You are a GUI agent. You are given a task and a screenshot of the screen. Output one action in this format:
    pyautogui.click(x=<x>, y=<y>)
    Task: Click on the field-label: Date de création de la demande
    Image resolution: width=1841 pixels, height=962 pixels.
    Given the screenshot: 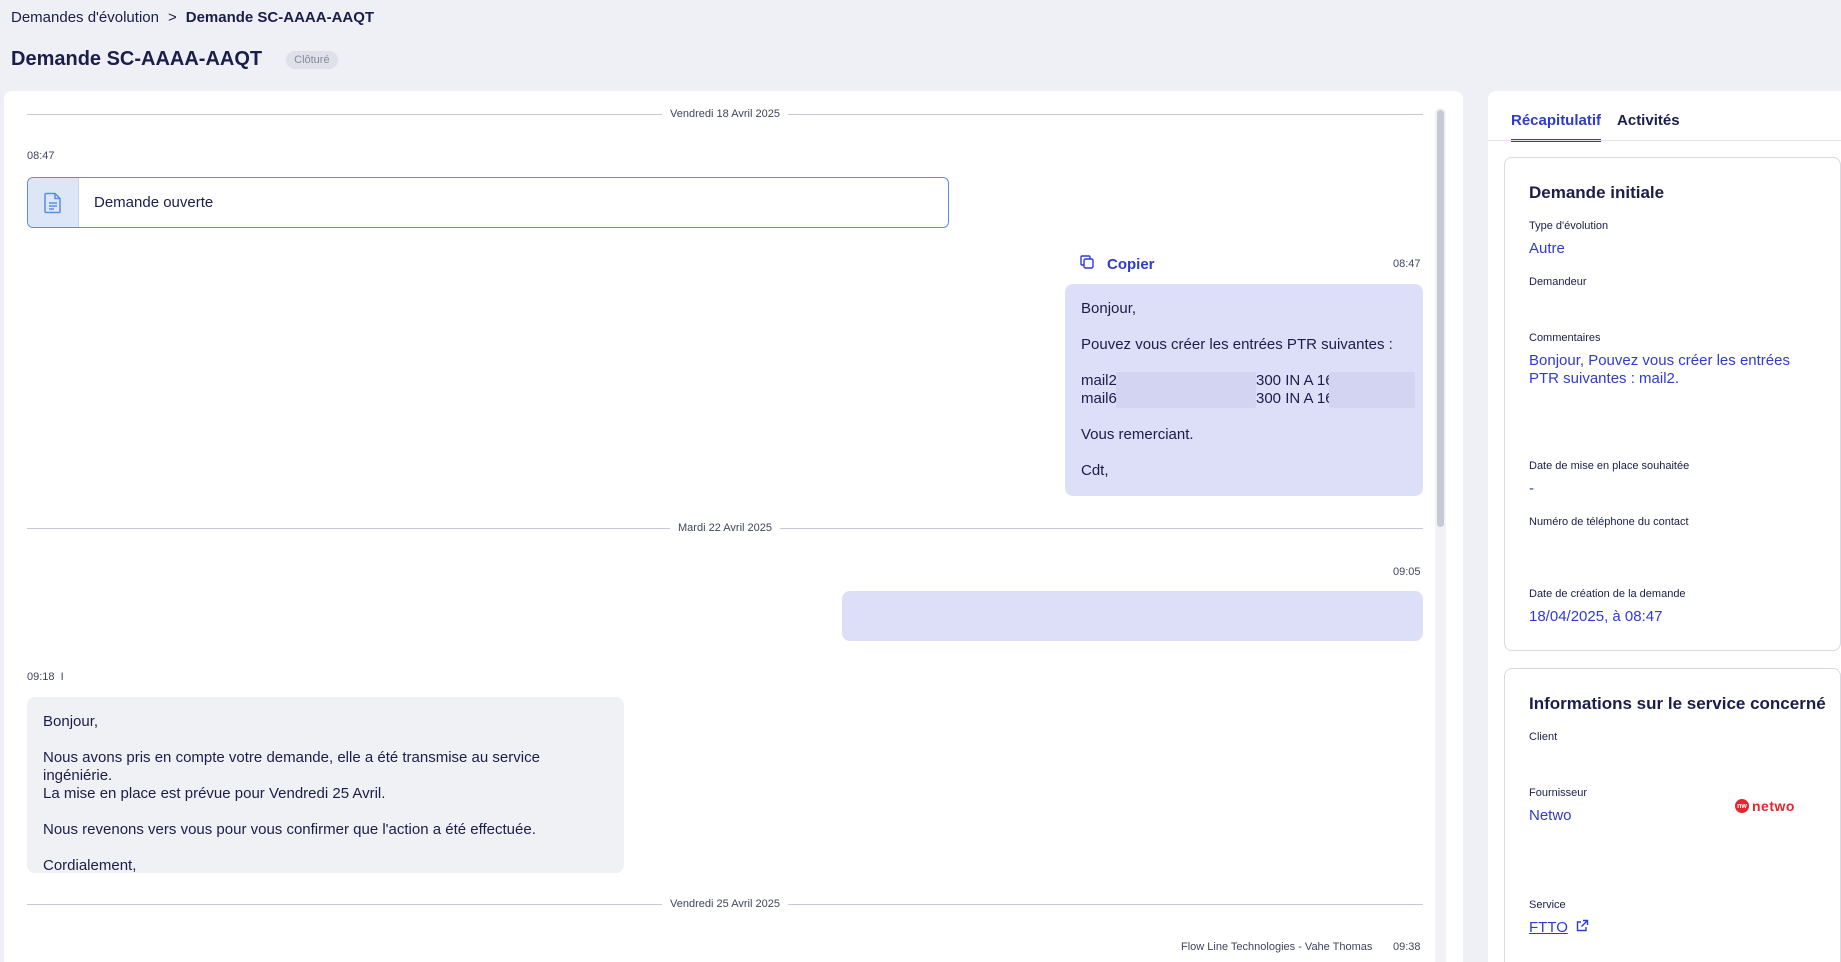 What is the action you would take?
    pyautogui.click(x=1607, y=594)
    